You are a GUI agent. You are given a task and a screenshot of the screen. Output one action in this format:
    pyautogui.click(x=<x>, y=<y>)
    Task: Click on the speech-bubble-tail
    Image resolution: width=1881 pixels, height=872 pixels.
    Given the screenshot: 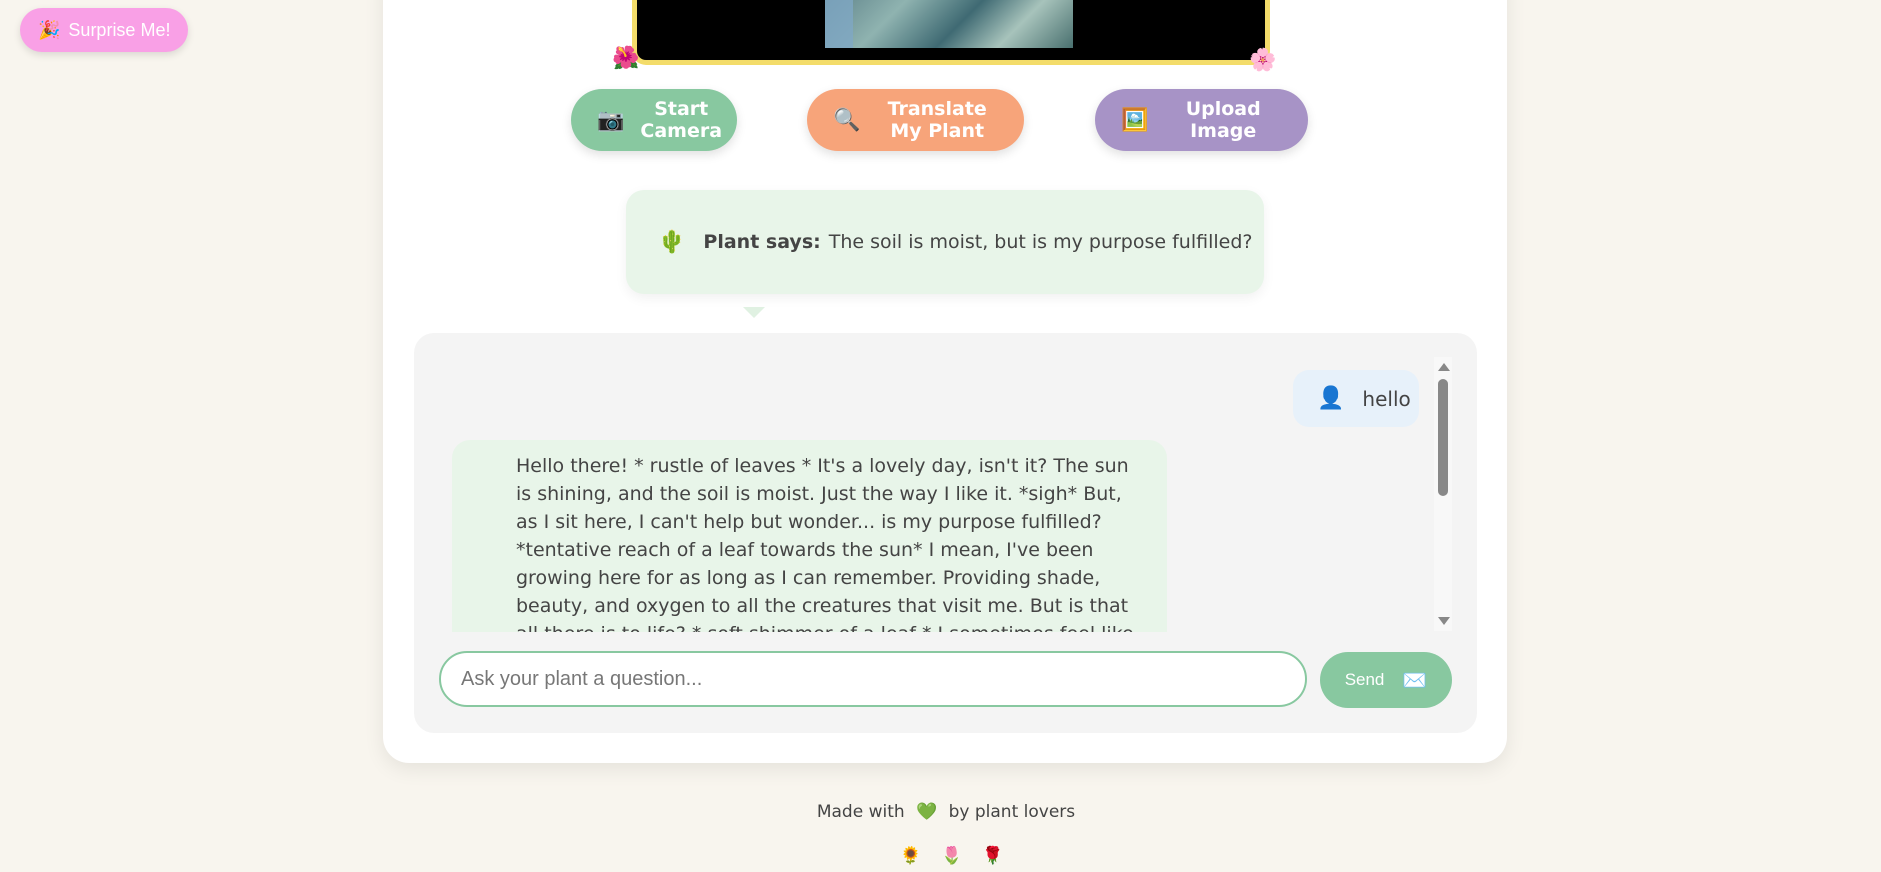 What is the action you would take?
    pyautogui.click(x=754, y=312)
    